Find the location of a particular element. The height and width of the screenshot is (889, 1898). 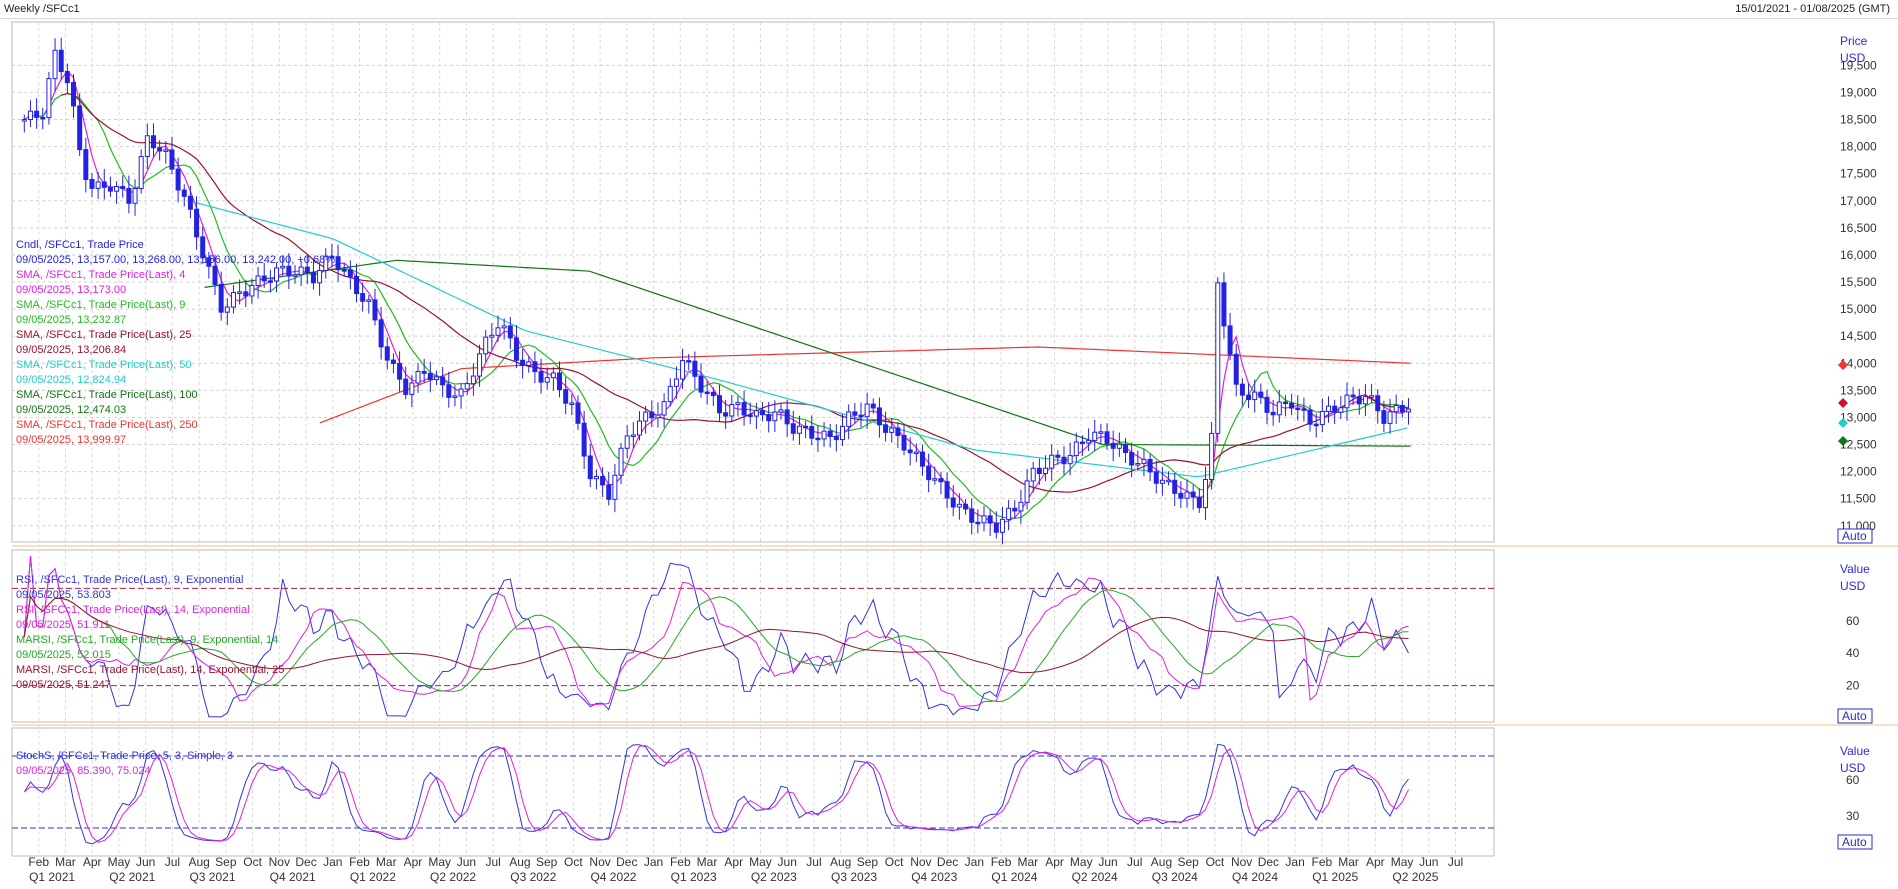

quarter-tick-label: Q2 2025 is located at coordinates (1415, 877).